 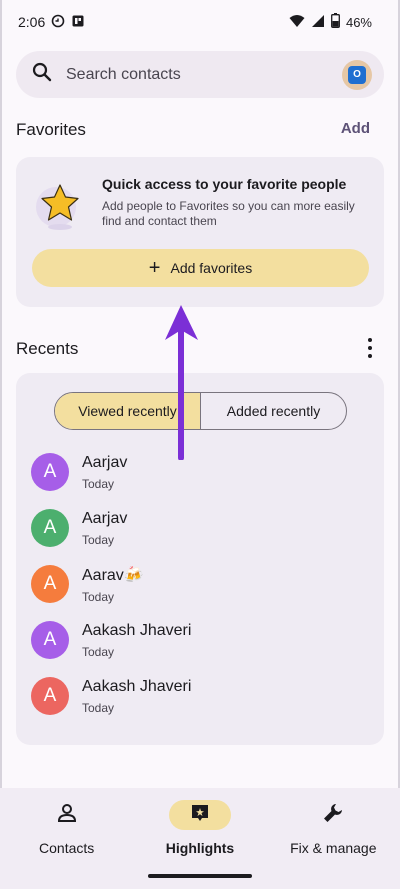 I want to click on search-bar: Search contacts O, so click(x=200, y=74).